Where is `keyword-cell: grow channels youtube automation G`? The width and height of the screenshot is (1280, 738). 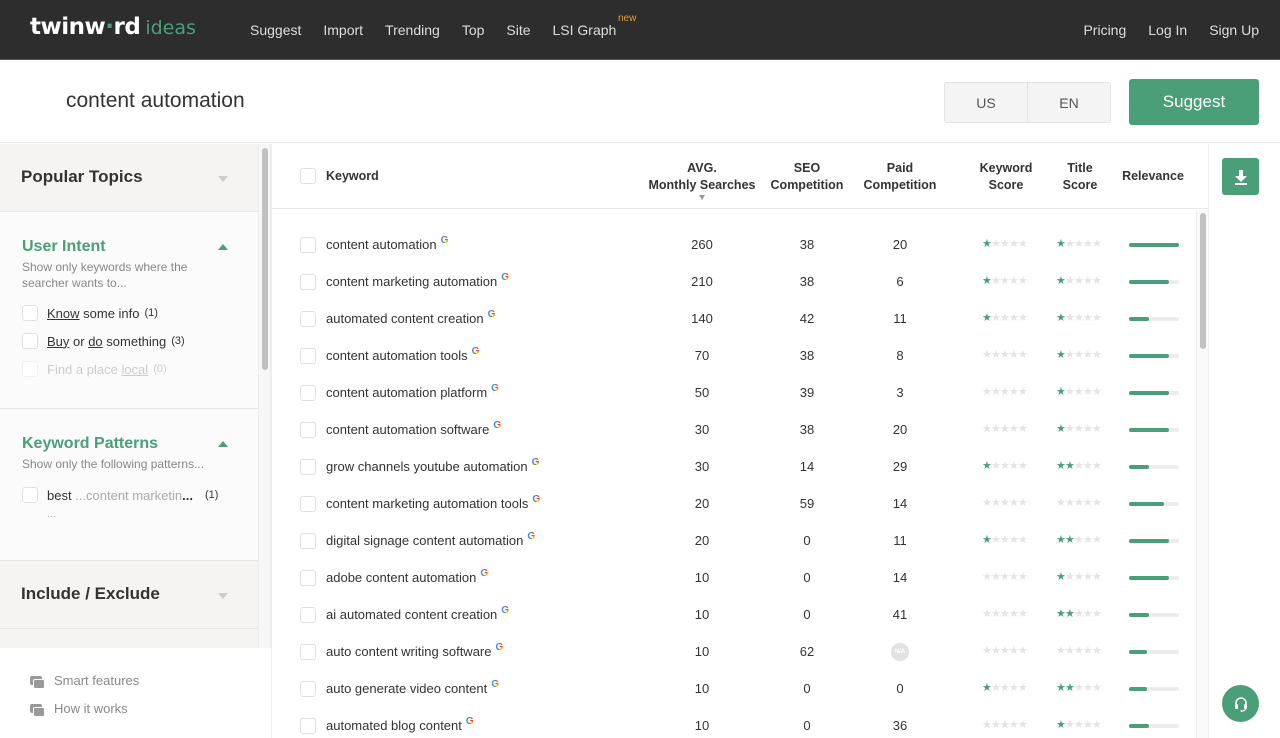 keyword-cell: grow channels youtube automation G is located at coordinates (432, 466).